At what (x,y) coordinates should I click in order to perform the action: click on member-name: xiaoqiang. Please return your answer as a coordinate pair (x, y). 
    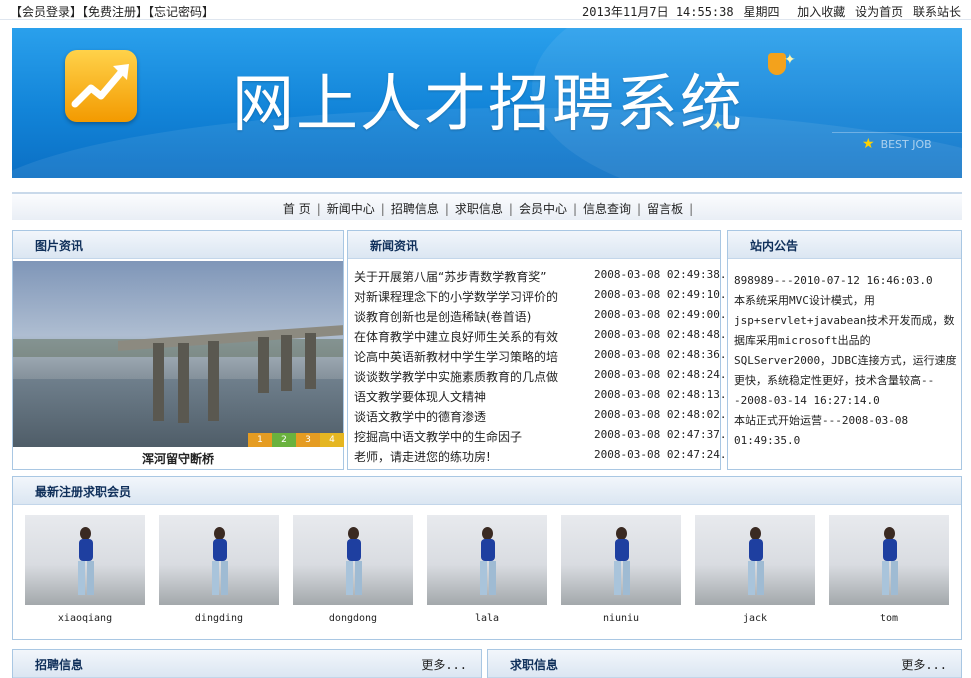
    Looking at the image, I should click on (85, 618).